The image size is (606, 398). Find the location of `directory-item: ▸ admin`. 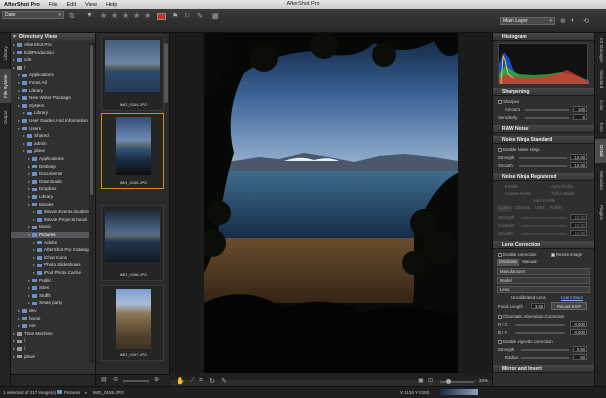

directory-item: ▸ admin is located at coordinates (50, 144).